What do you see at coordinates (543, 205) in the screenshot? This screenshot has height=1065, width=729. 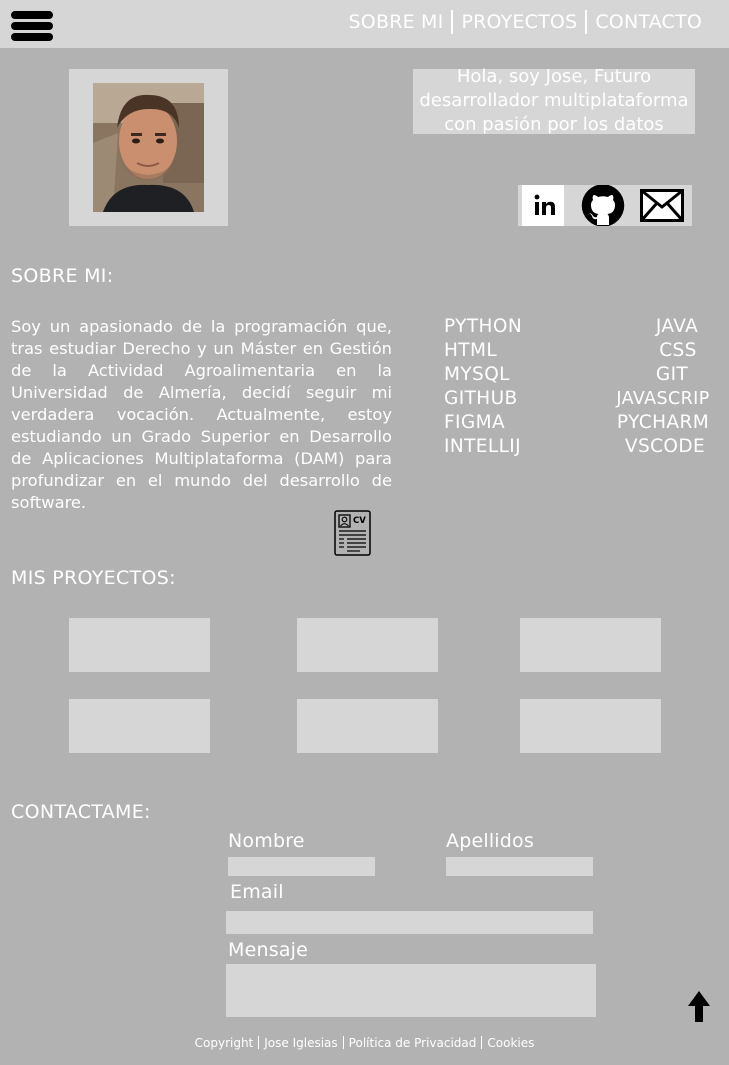 I see `linkedin-icon` at bounding box center [543, 205].